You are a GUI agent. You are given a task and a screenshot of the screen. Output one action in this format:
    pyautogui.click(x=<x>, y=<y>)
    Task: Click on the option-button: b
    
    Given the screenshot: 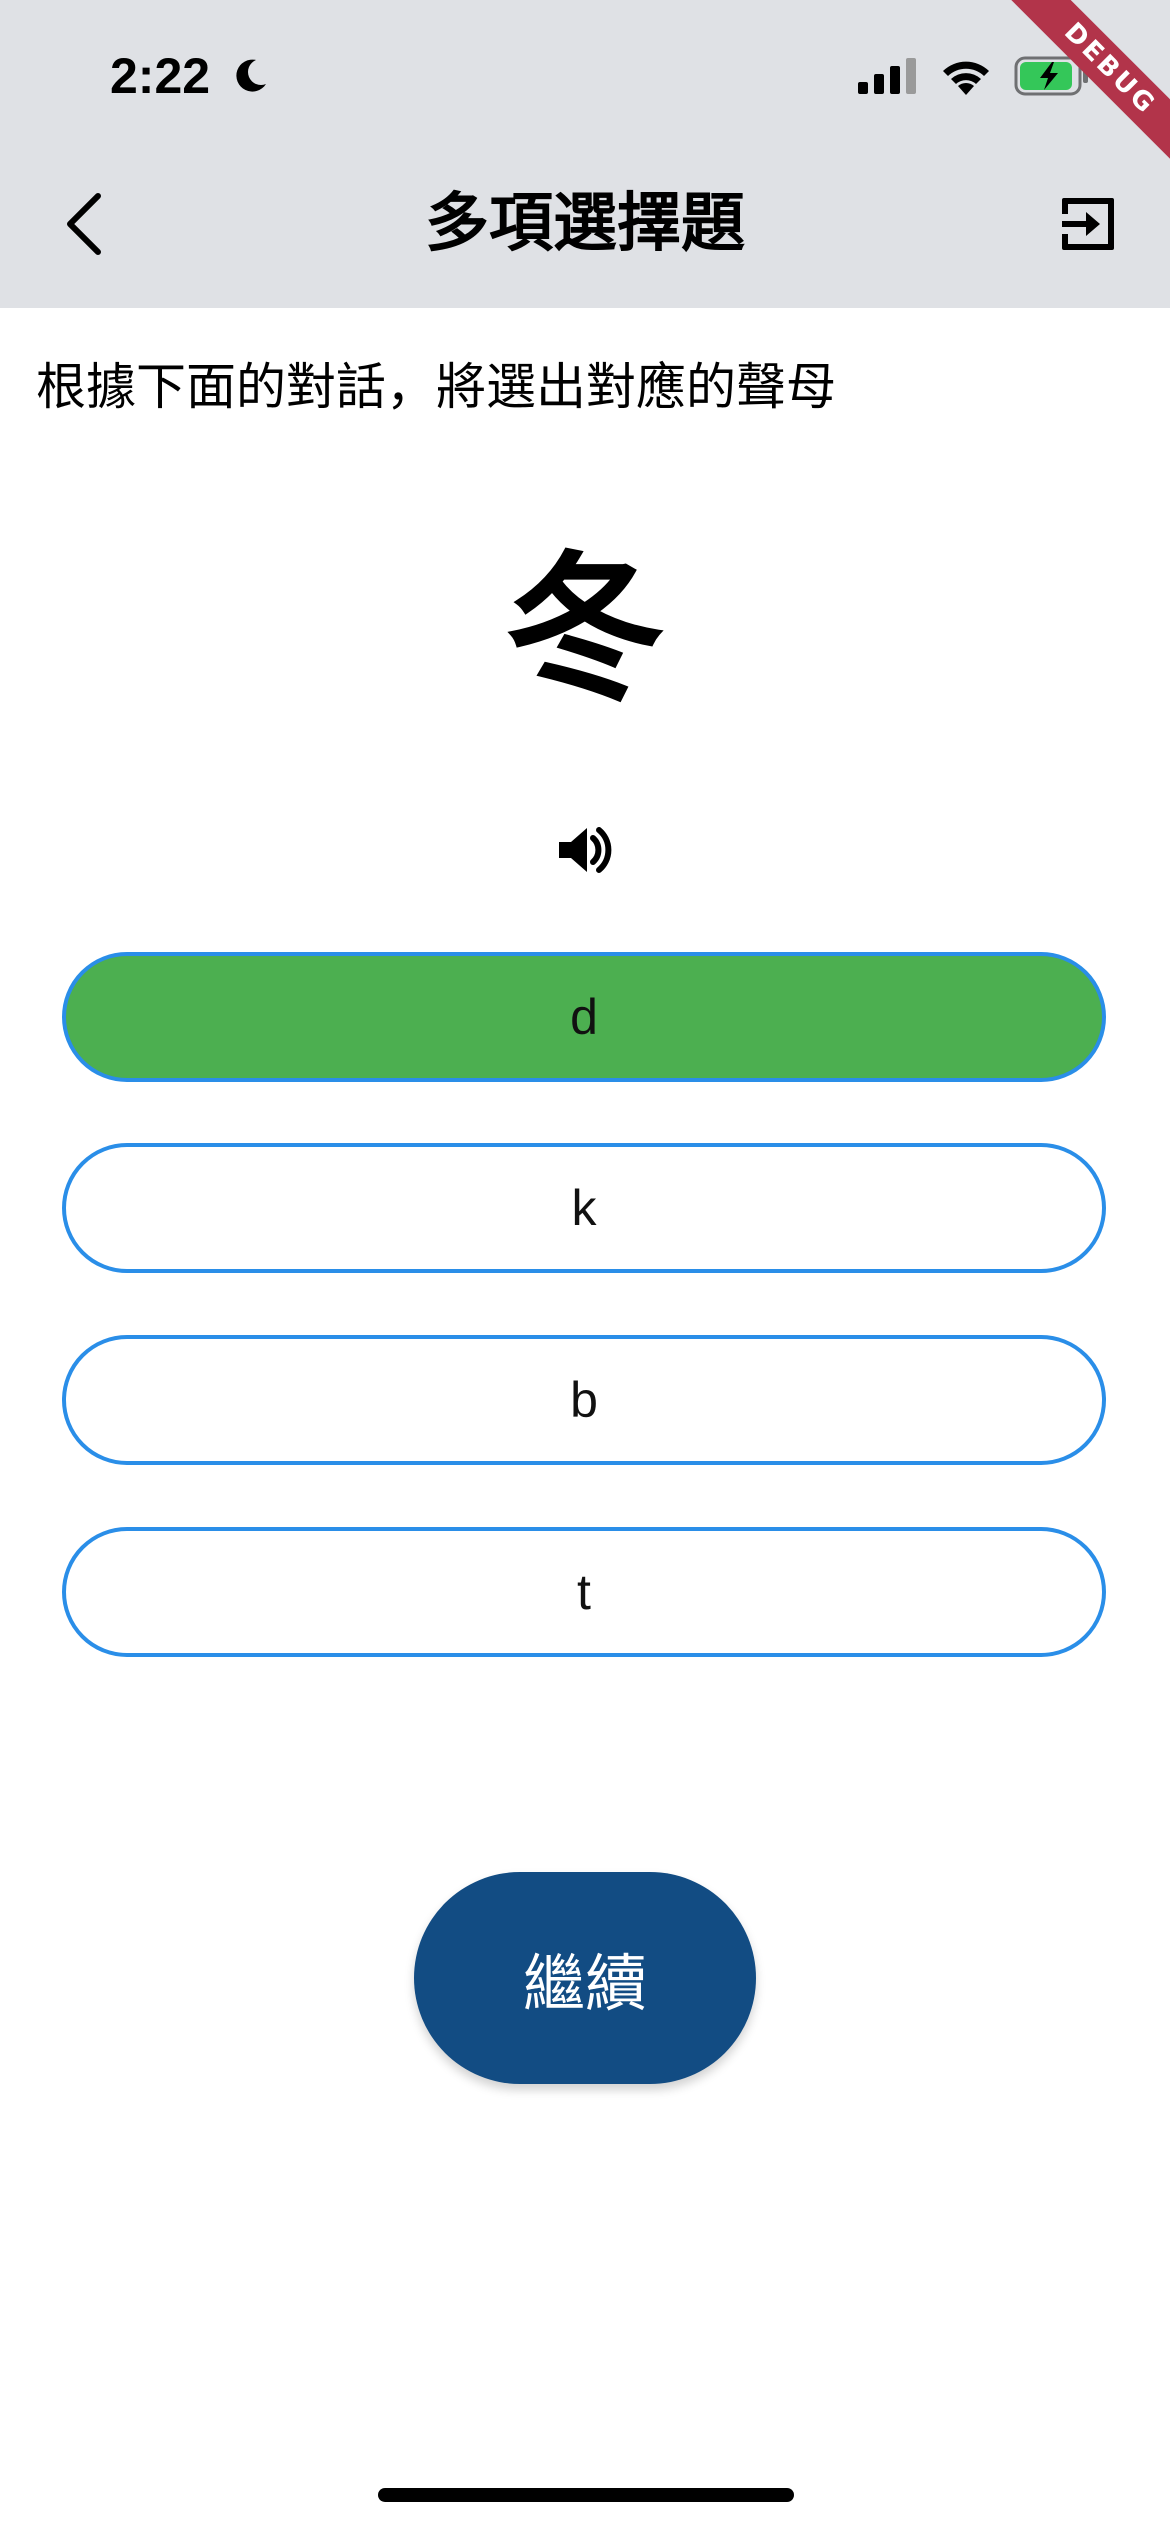 What is the action you would take?
    pyautogui.click(x=584, y=1400)
    